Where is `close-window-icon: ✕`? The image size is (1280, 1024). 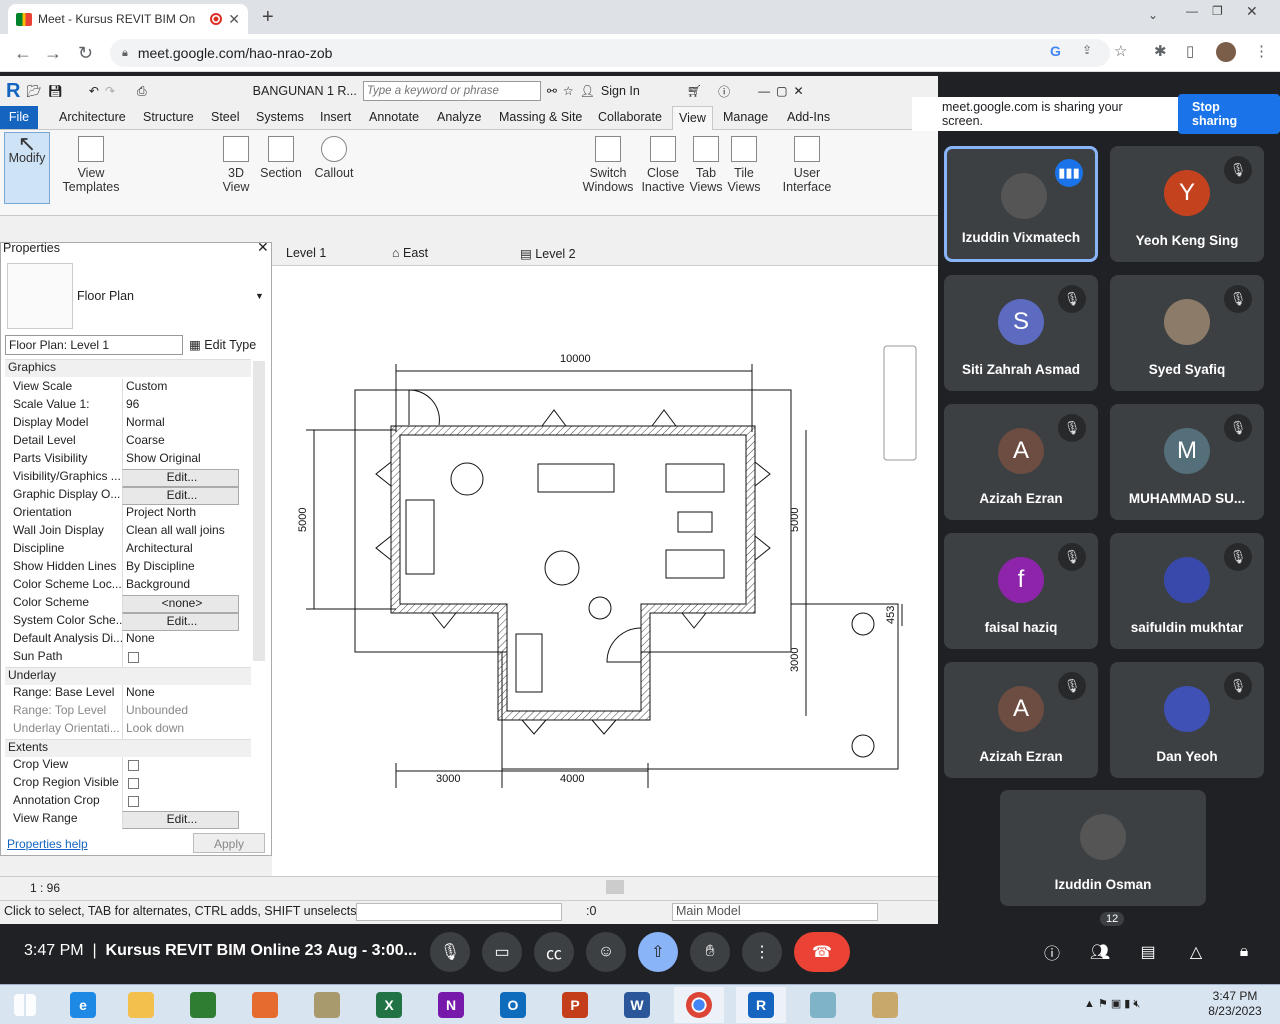 close-window-icon: ✕ is located at coordinates (1252, 11).